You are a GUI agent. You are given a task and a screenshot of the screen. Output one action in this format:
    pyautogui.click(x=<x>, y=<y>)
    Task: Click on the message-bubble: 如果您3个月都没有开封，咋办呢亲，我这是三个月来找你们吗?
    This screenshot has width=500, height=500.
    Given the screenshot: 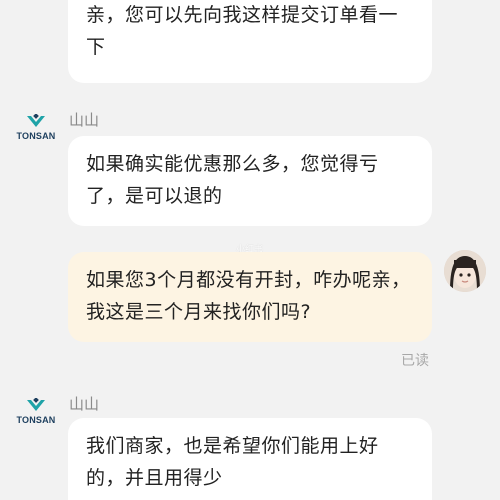 What is the action you would take?
    pyautogui.click(x=250, y=297)
    